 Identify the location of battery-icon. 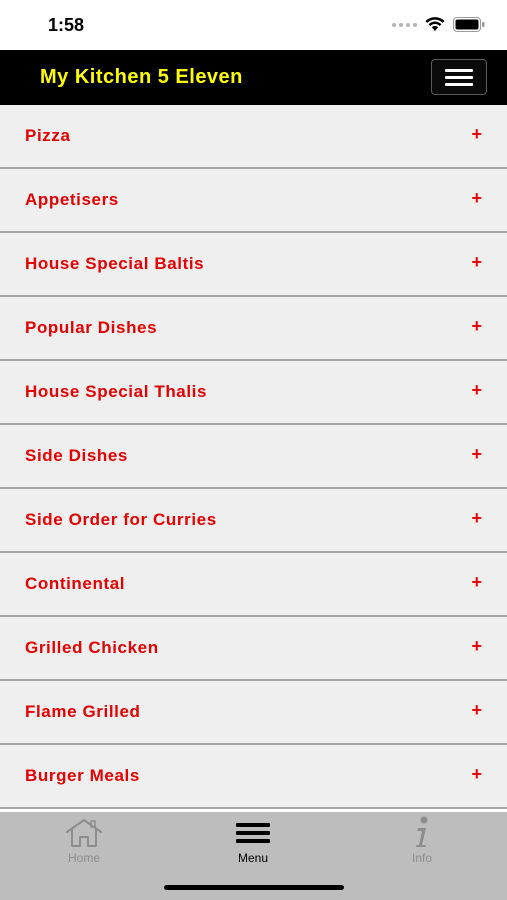
(469, 24).